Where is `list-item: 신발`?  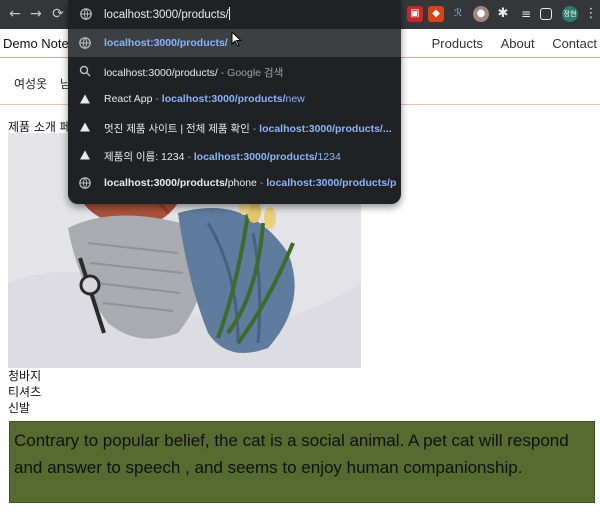
list-item: 신발 is located at coordinates (19, 408).